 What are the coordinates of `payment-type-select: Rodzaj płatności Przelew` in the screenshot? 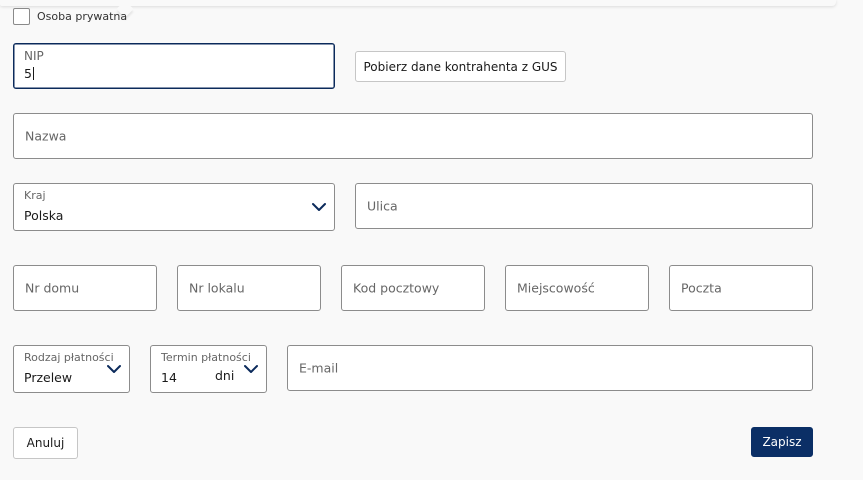 It's located at (71, 369).